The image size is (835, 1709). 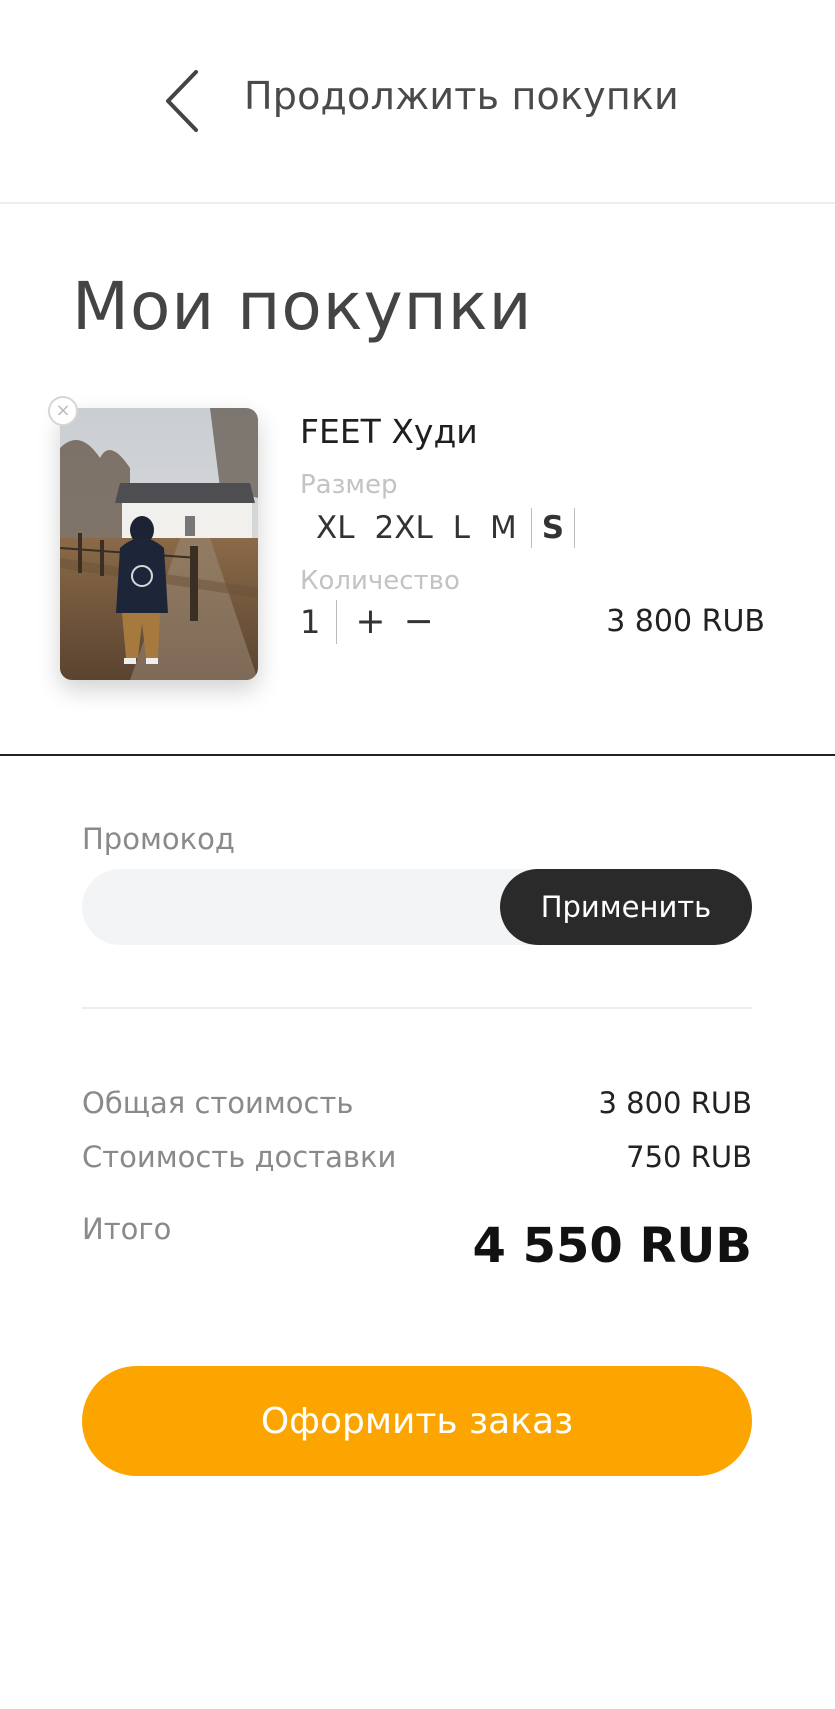 I want to click on size-option-s: S, so click(x=553, y=528).